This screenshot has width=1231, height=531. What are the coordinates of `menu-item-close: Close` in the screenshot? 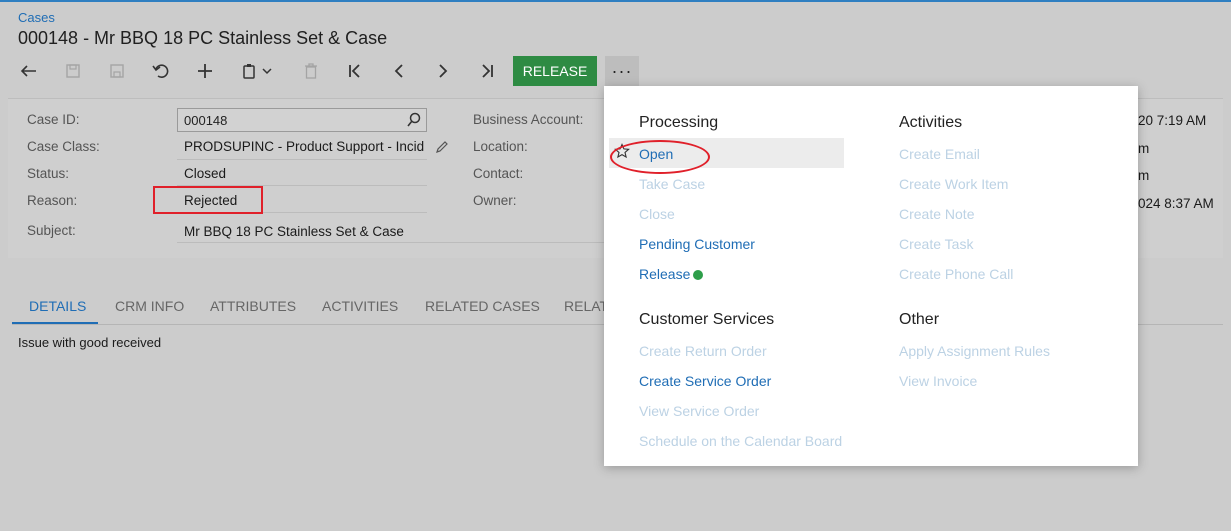 It's located at (657, 214).